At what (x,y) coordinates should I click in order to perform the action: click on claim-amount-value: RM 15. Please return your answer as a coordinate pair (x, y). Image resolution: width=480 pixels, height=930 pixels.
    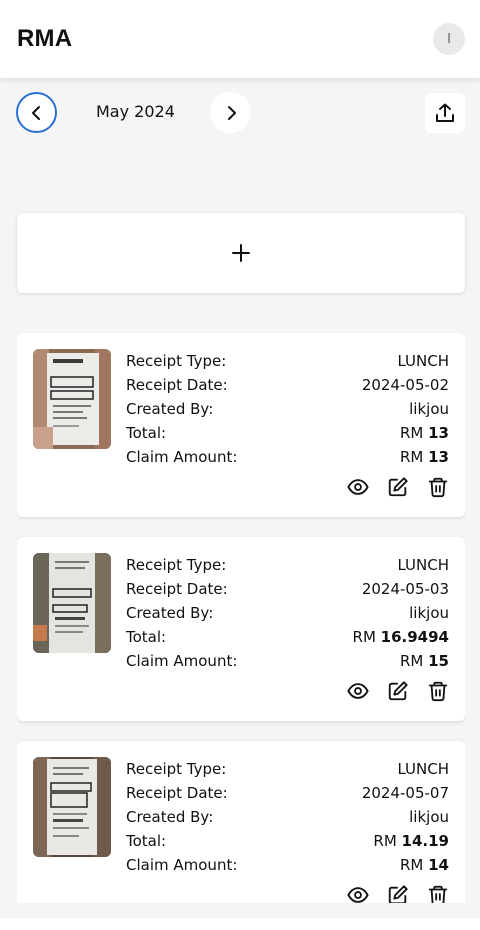
    Looking at the image, I should click on (424, 661).